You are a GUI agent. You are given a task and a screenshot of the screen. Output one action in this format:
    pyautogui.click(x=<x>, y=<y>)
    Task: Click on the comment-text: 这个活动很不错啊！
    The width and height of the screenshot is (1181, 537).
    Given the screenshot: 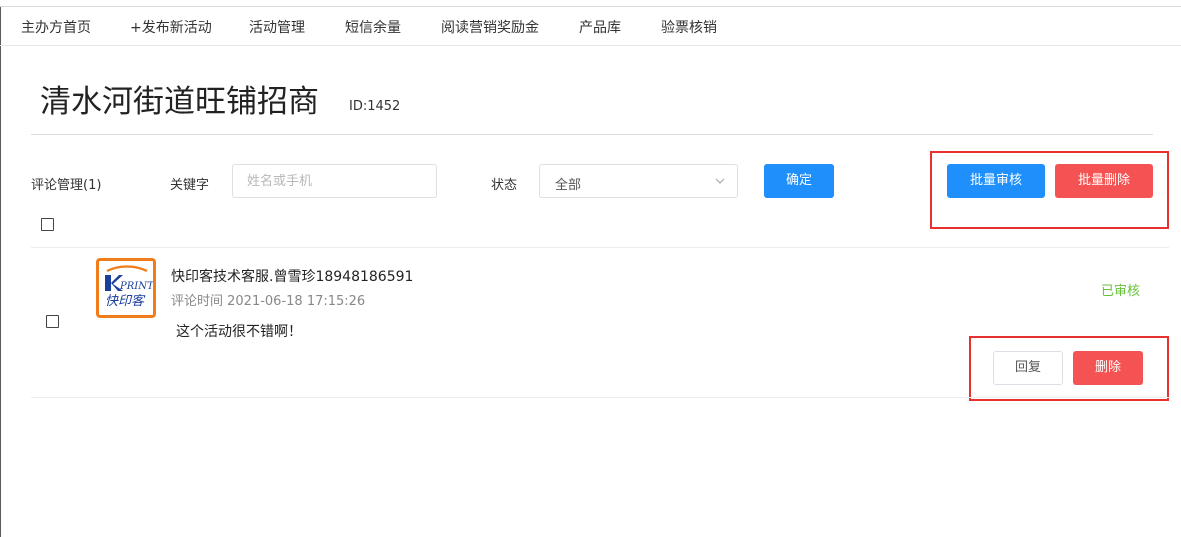 What is the action you would take?
    pyautogui.click(x=239, y=332)
    